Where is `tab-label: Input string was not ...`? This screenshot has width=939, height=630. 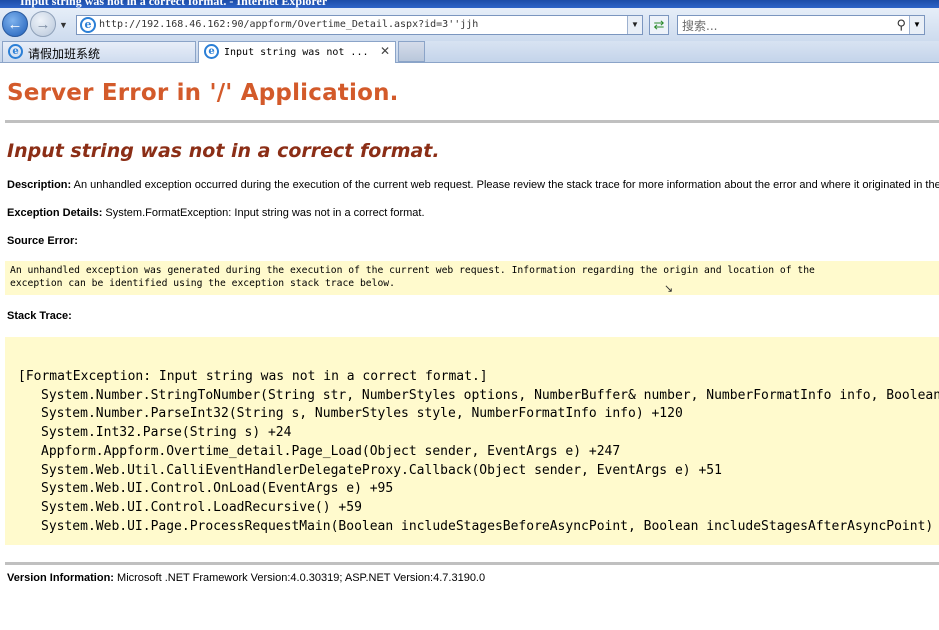
tab-label: Input string was not ... is located at coordinates (296, 52).